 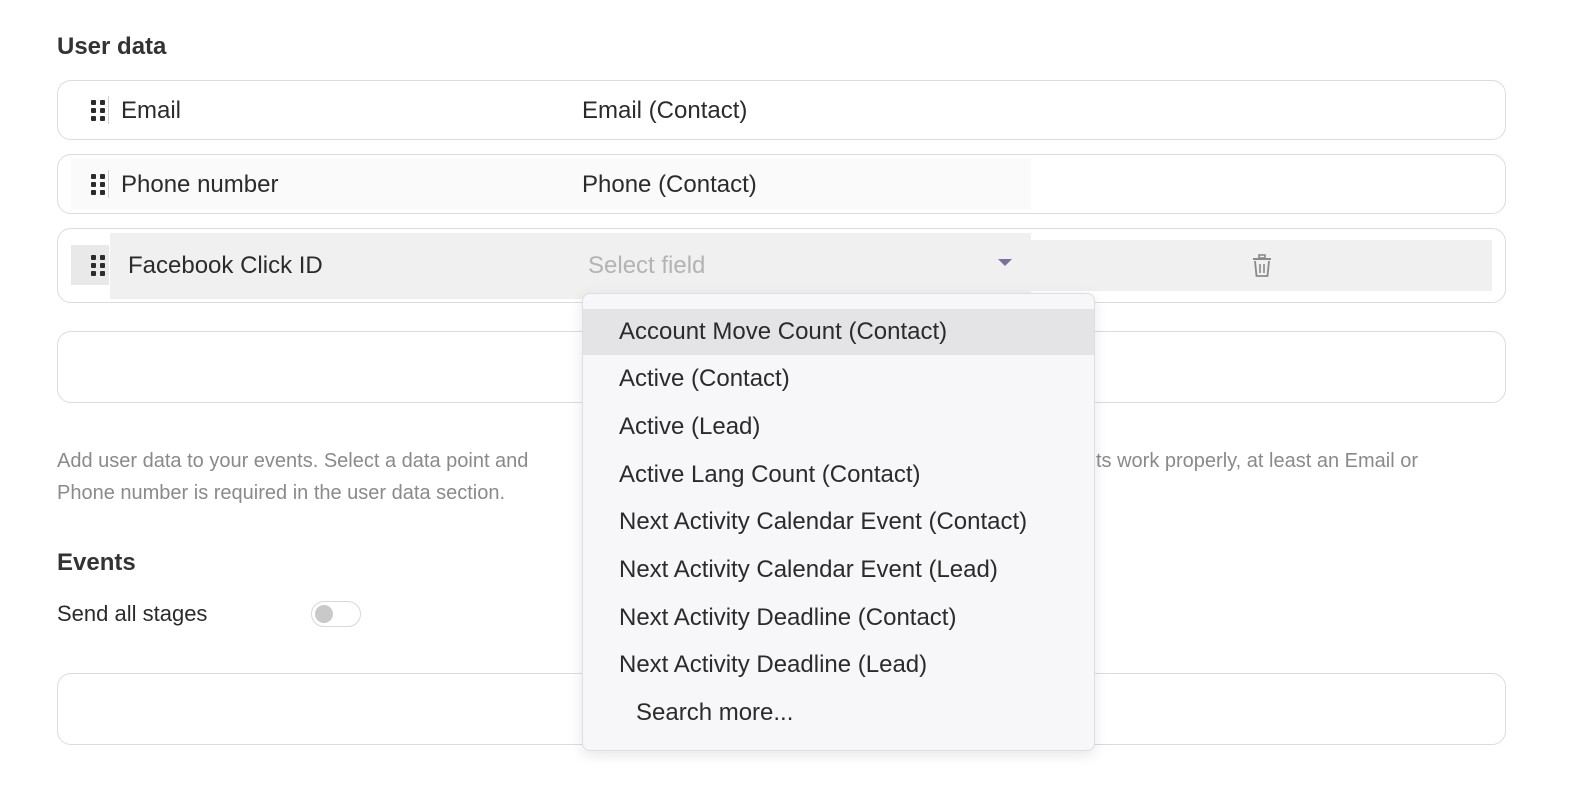 What do you see at coordinates (1257, 461) in the screenshot?
I see `help-text-line1-right: ts work properly, at least an Email or` at bounding box center [1257, 461].